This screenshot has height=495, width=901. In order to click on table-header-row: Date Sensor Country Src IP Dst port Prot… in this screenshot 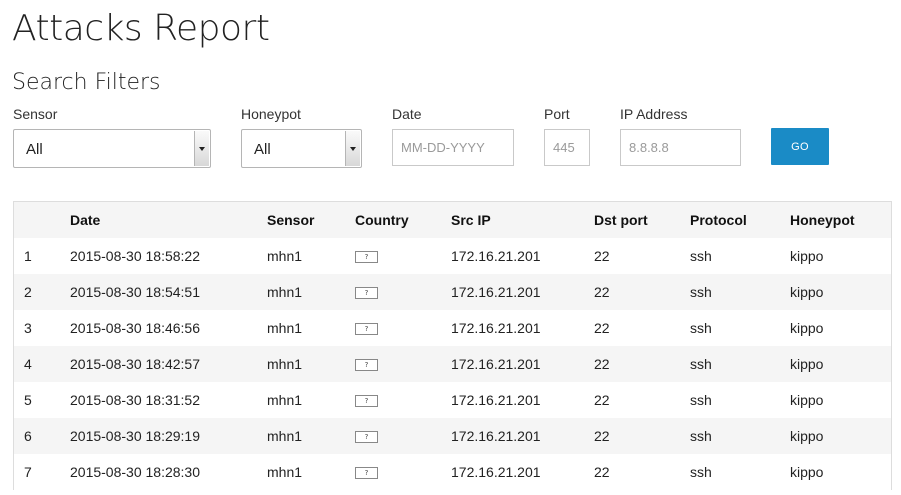, I will do `click(452, 220)`.